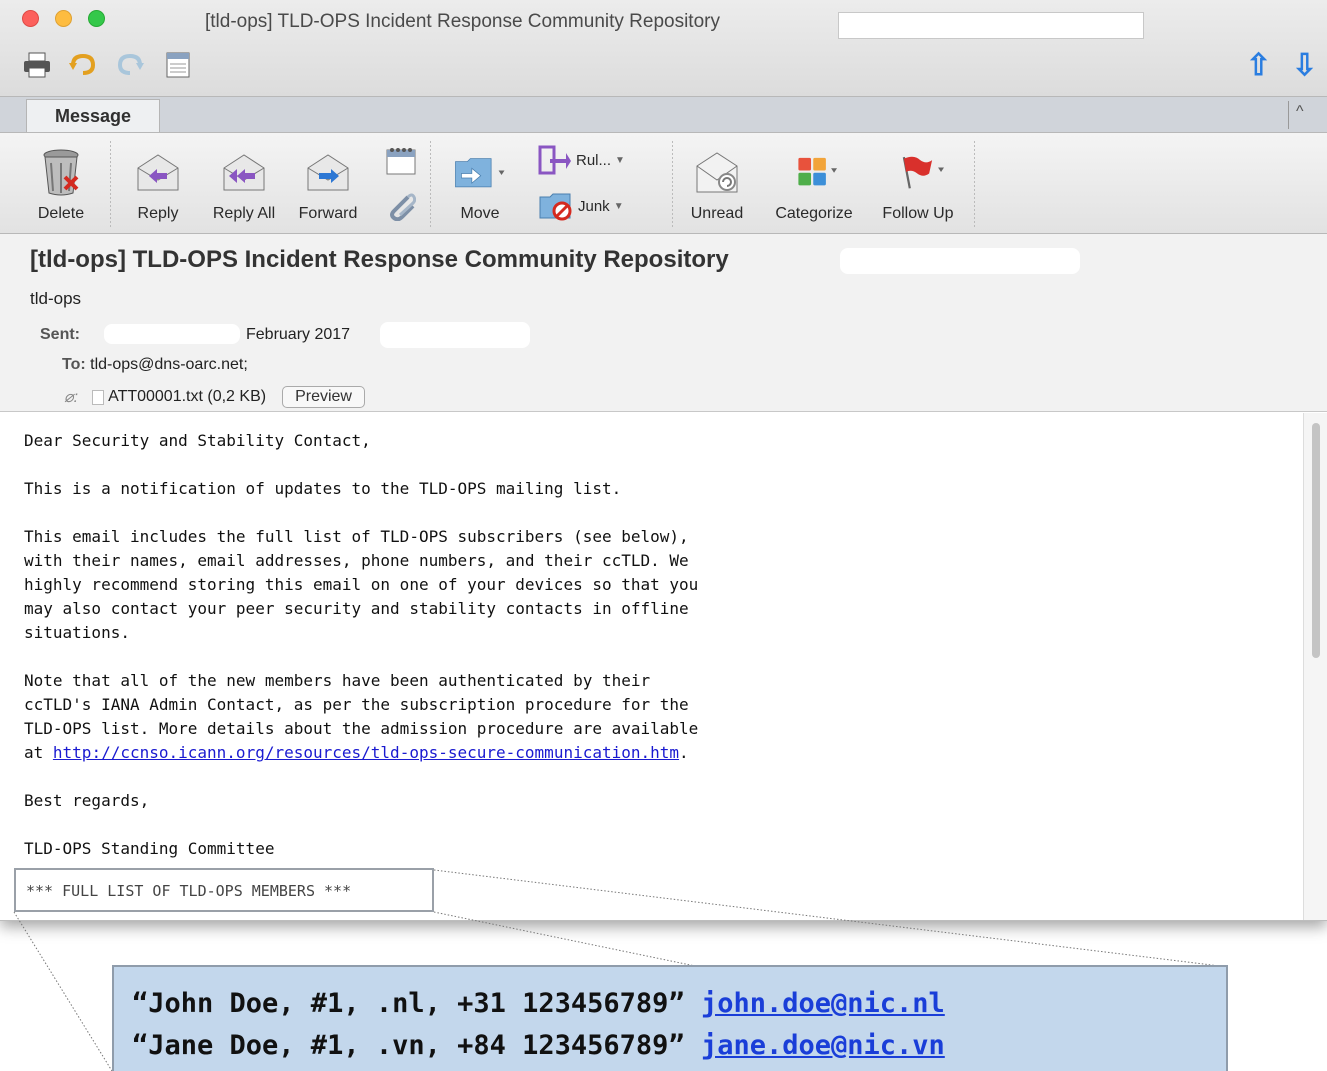 The image size is (1327, 1071). I want to click on paperclip-icon: ⌀:, so click(71, 397).